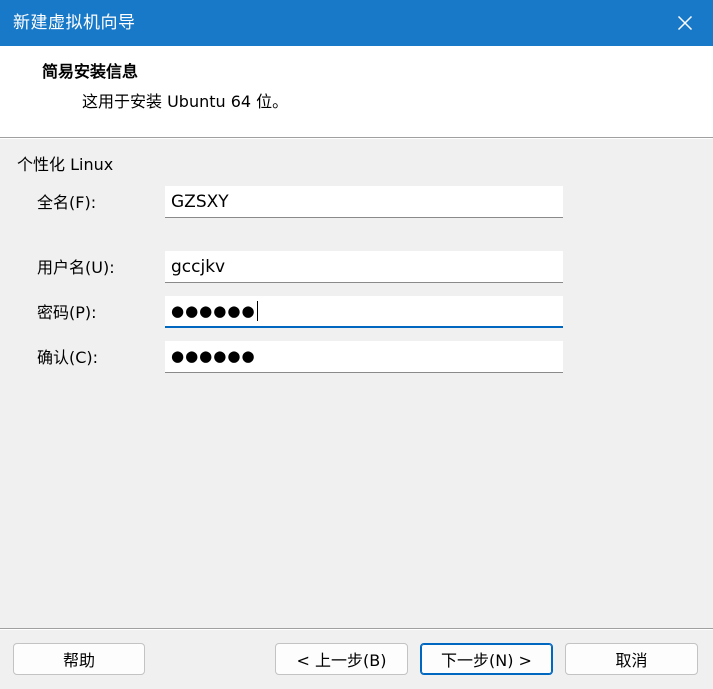 This screenshot has width=713, height=689. I want to click on back-button: < 上一步(B), so click(341, 659).